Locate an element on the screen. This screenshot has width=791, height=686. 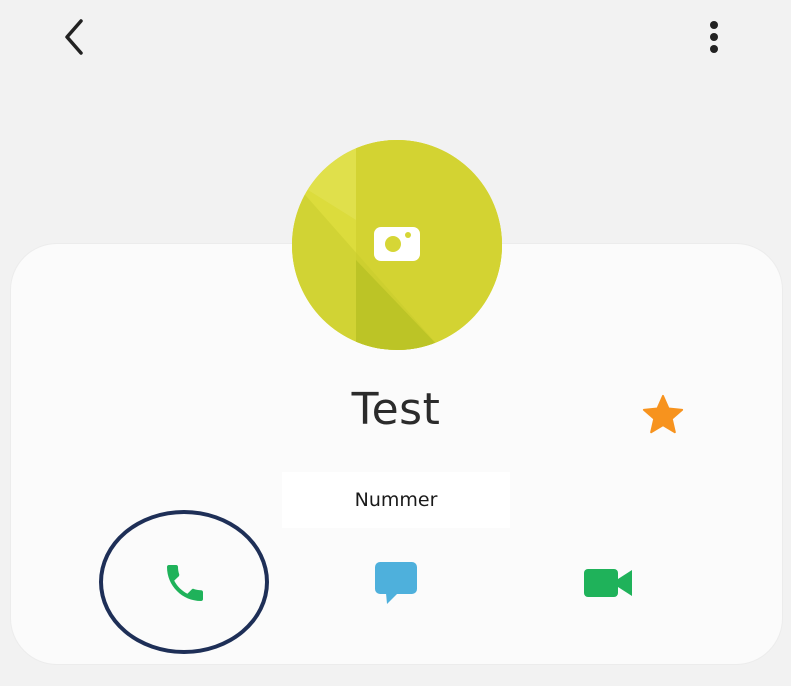
call-button is located at coordinates (185, 583).